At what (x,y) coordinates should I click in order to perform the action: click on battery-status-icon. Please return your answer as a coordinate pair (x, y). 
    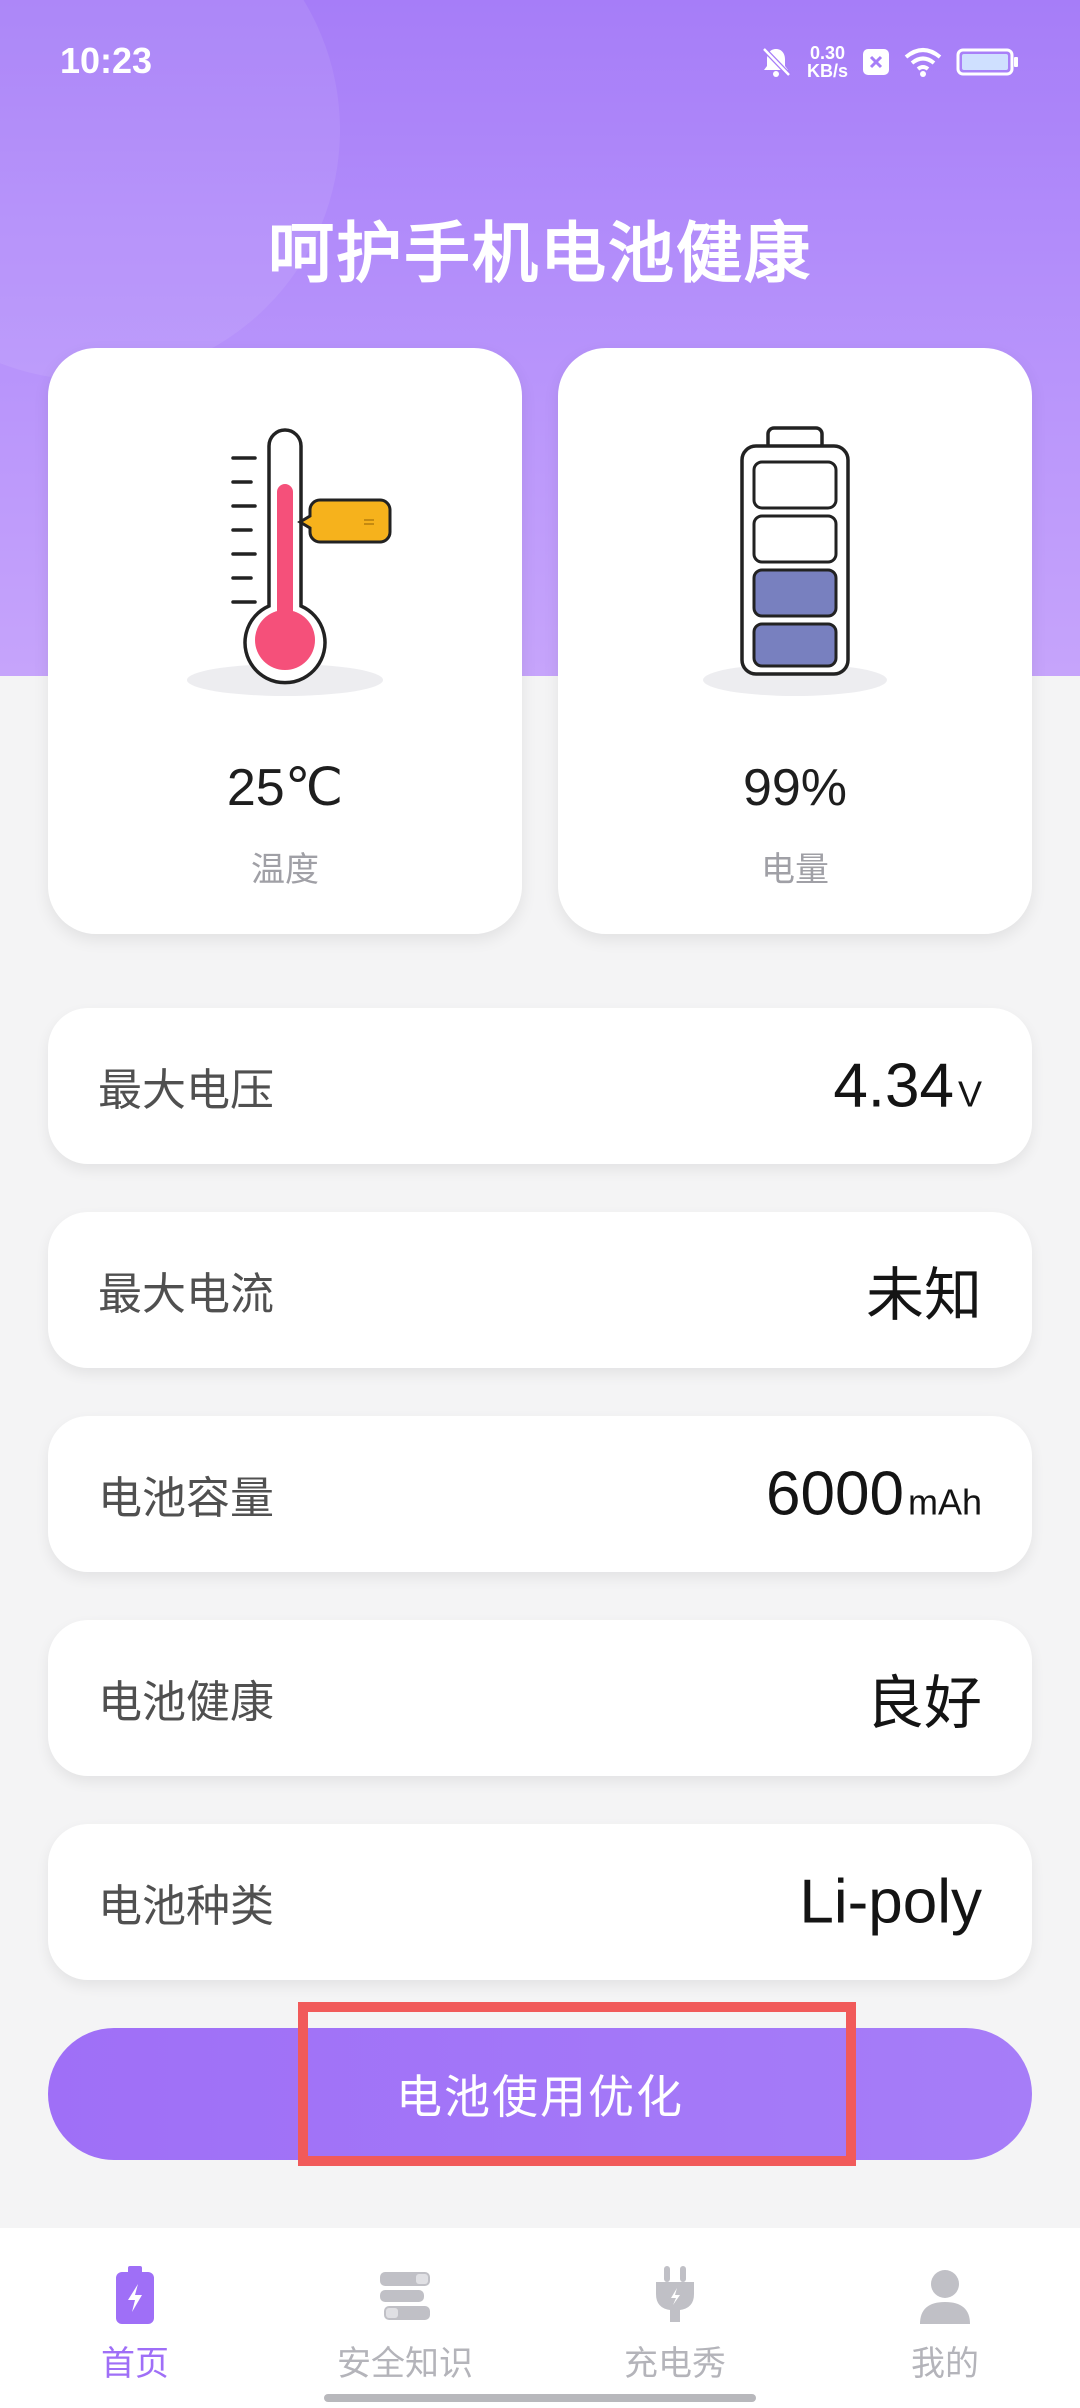
    Looking at the image, I should click on (987, 62).